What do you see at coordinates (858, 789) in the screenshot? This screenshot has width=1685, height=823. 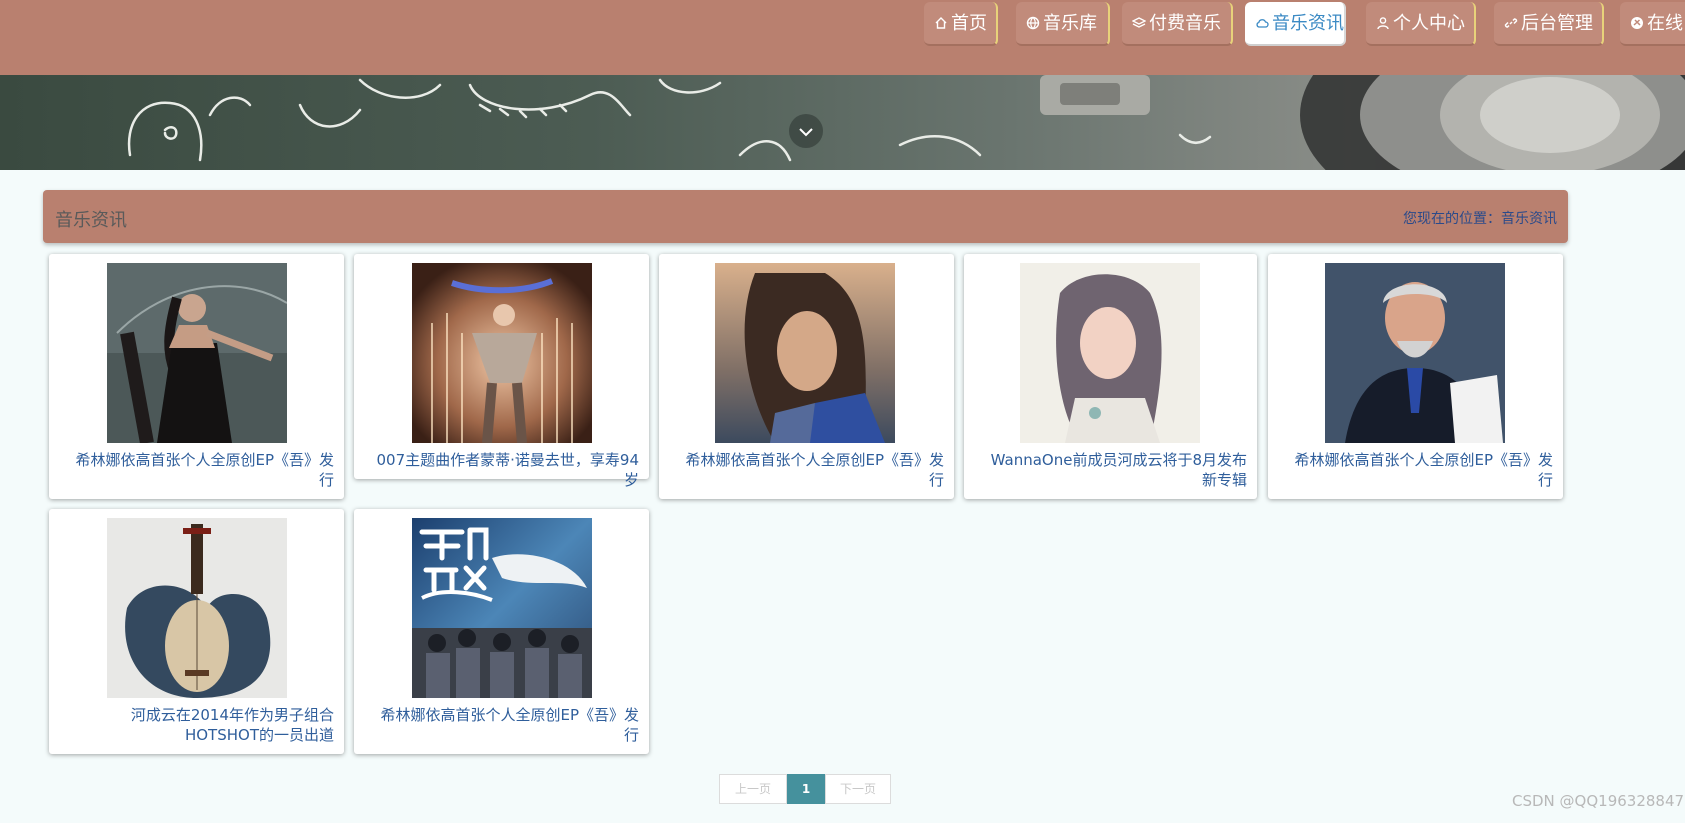 I see `next-page-button: 下一页` at bounding box center [858, 789].